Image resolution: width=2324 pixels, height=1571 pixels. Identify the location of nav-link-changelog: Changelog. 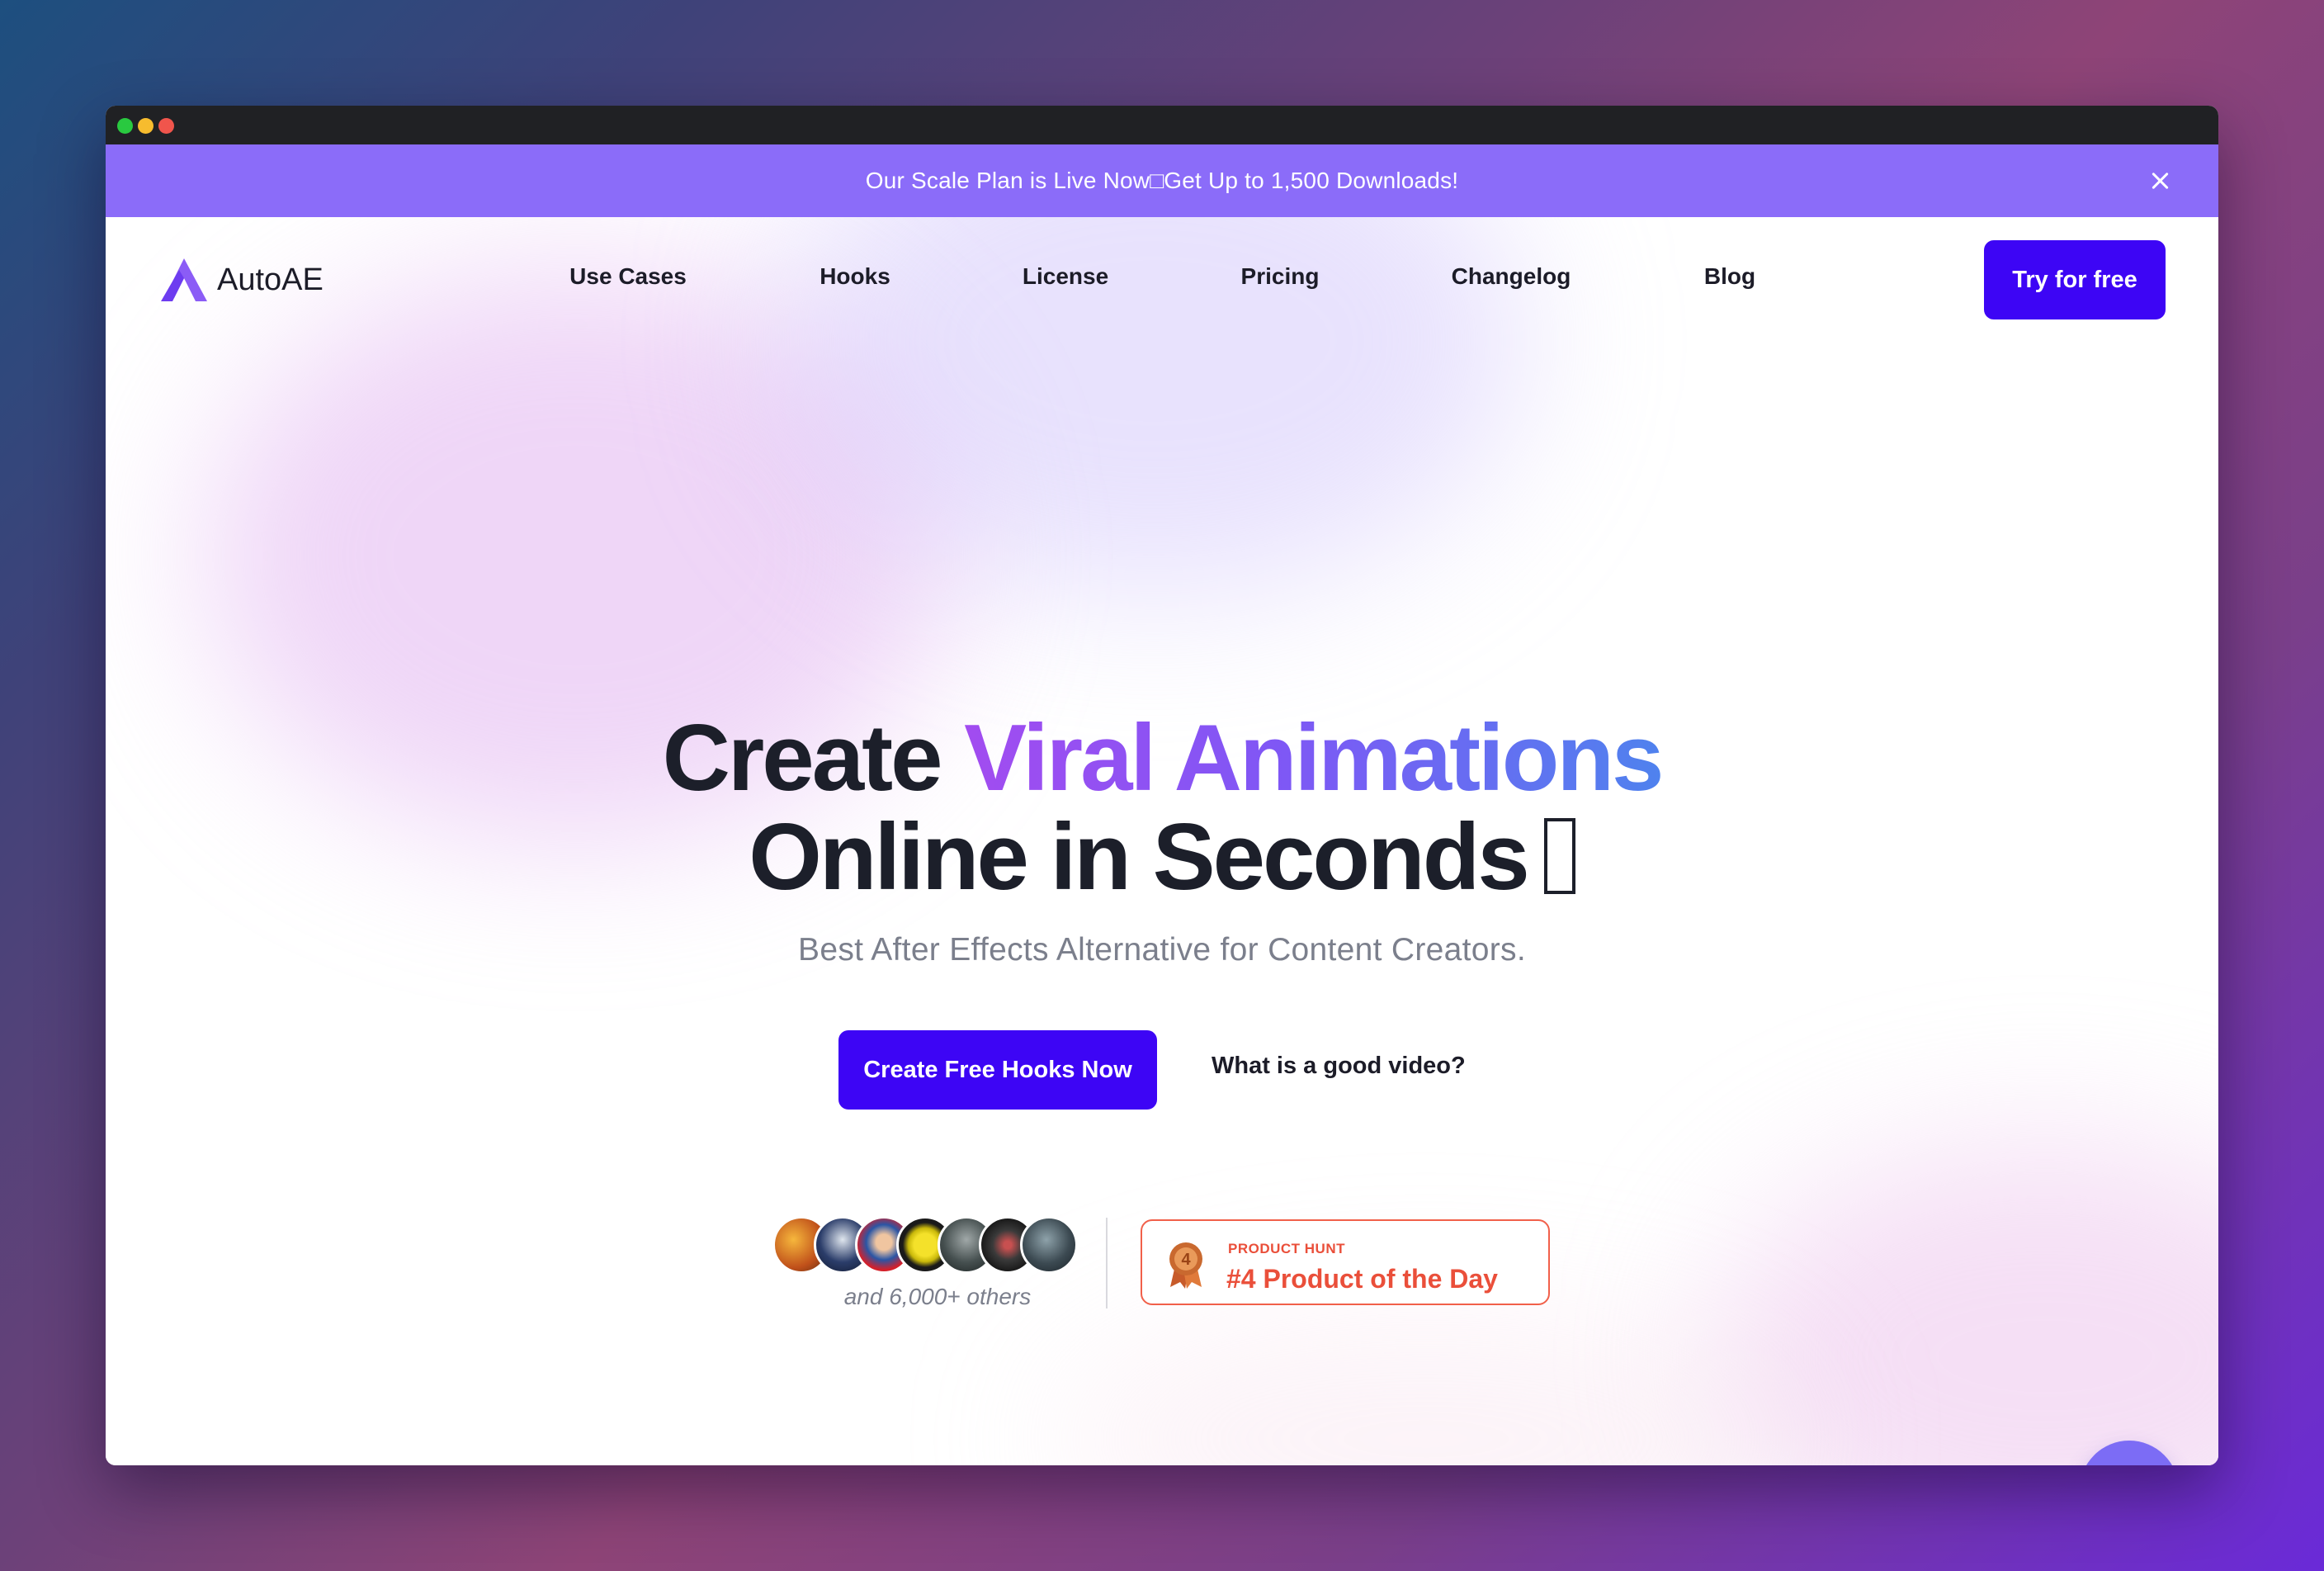
(1511, 276).